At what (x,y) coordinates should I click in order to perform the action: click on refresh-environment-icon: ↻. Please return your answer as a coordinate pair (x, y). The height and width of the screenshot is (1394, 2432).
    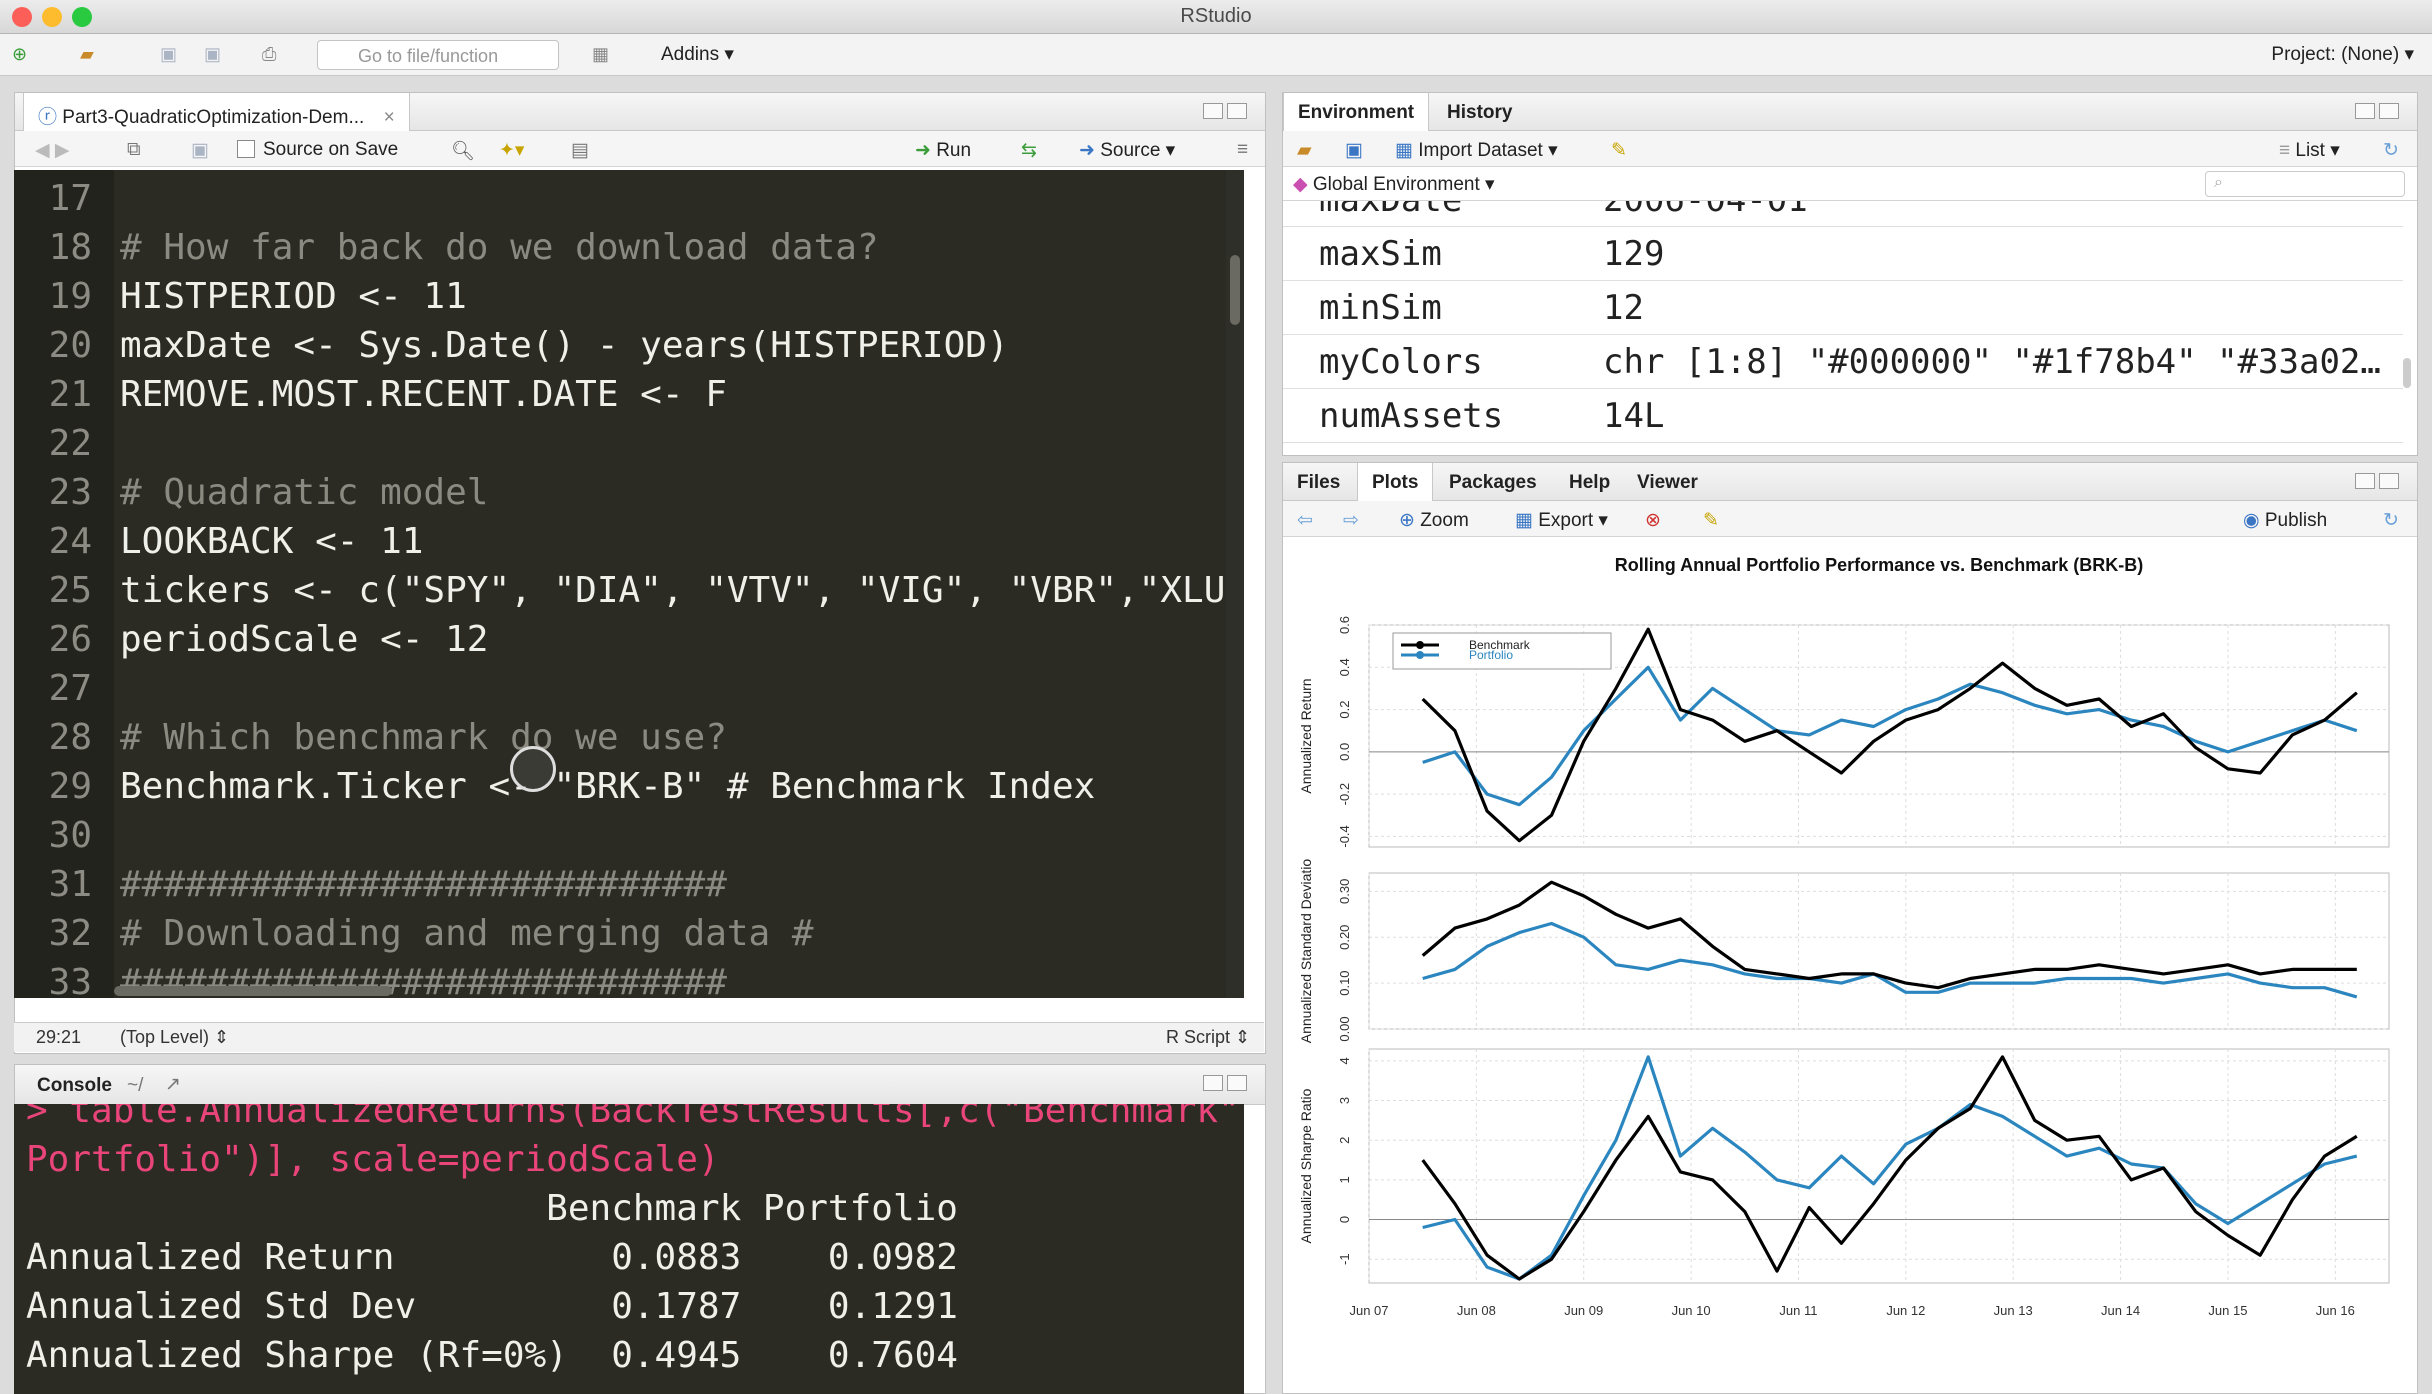
    Looking at the image, I should click on (2391, 150).